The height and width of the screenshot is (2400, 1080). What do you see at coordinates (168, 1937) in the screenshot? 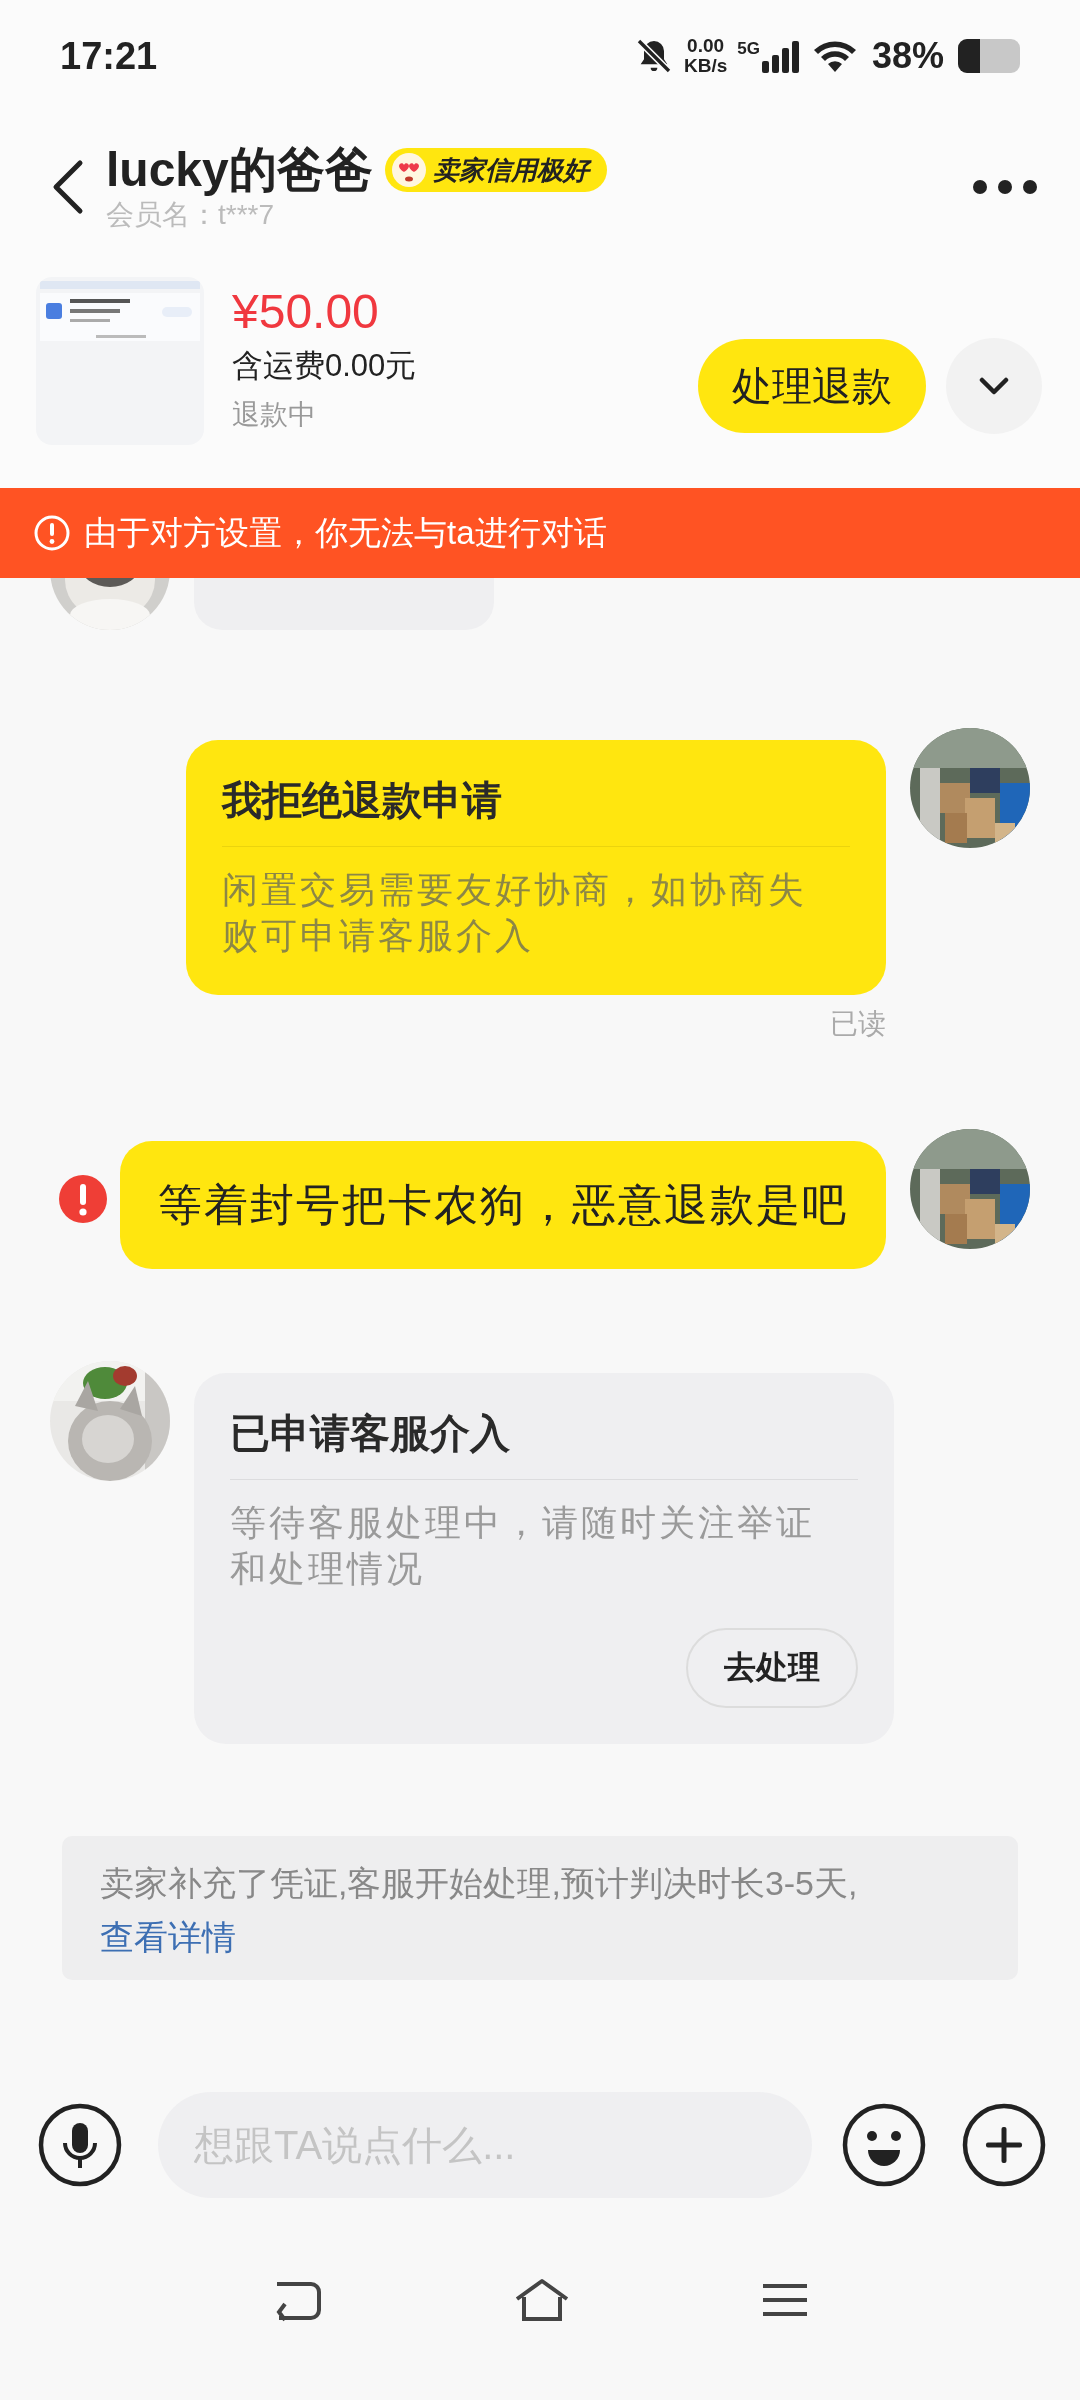
I see `details-link: 查看详情` at bounding box center [168, 1937].